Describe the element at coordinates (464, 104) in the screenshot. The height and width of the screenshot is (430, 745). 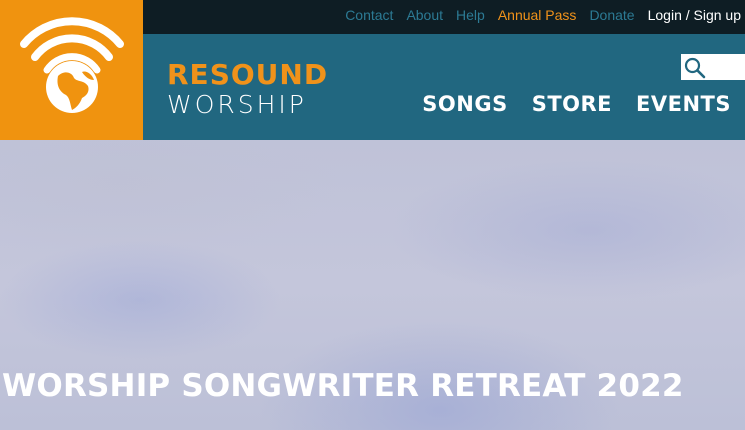
I see `nav-songs: SONGS` at that location.